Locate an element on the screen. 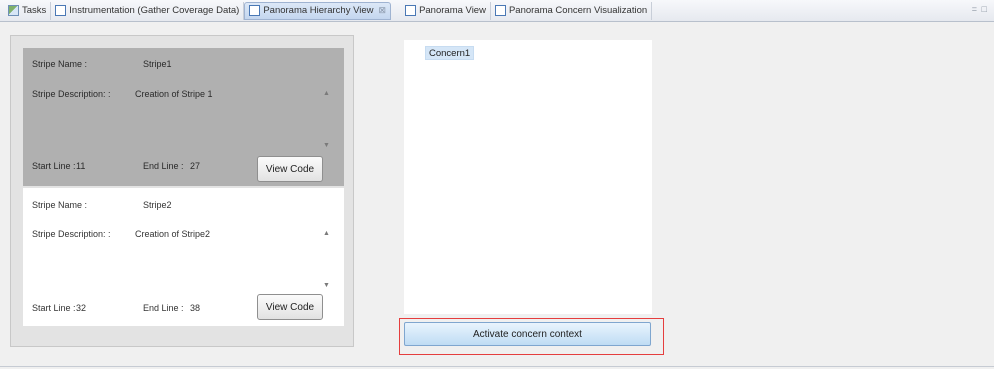  tab-panorama-view: Panorama View is located at coordinates (446, 10).